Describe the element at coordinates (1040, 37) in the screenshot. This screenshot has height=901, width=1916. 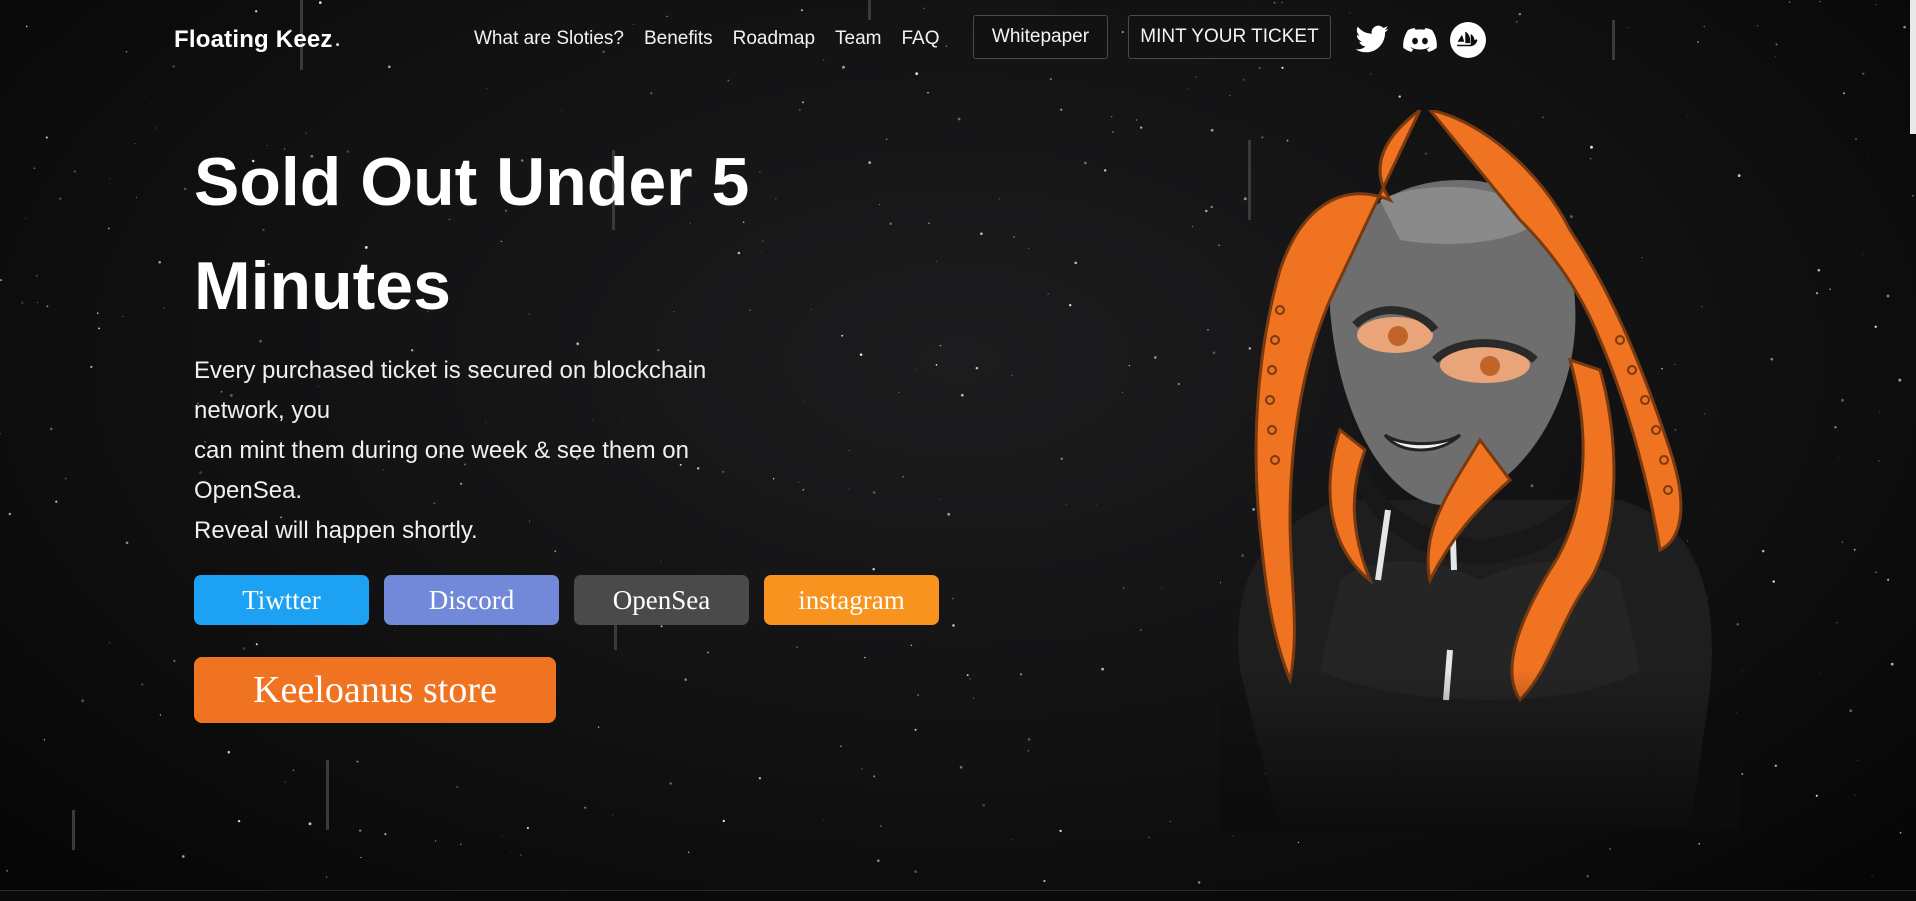
I see `whitepaper-button: Whitepaper` at that location.